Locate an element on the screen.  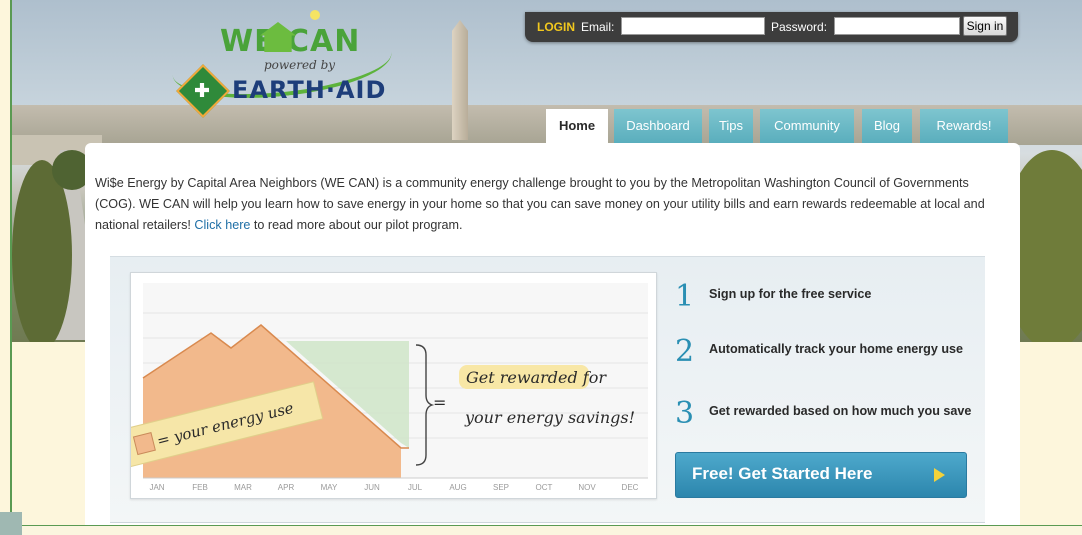
equals-sign: = is located at coordinates (439, 402).